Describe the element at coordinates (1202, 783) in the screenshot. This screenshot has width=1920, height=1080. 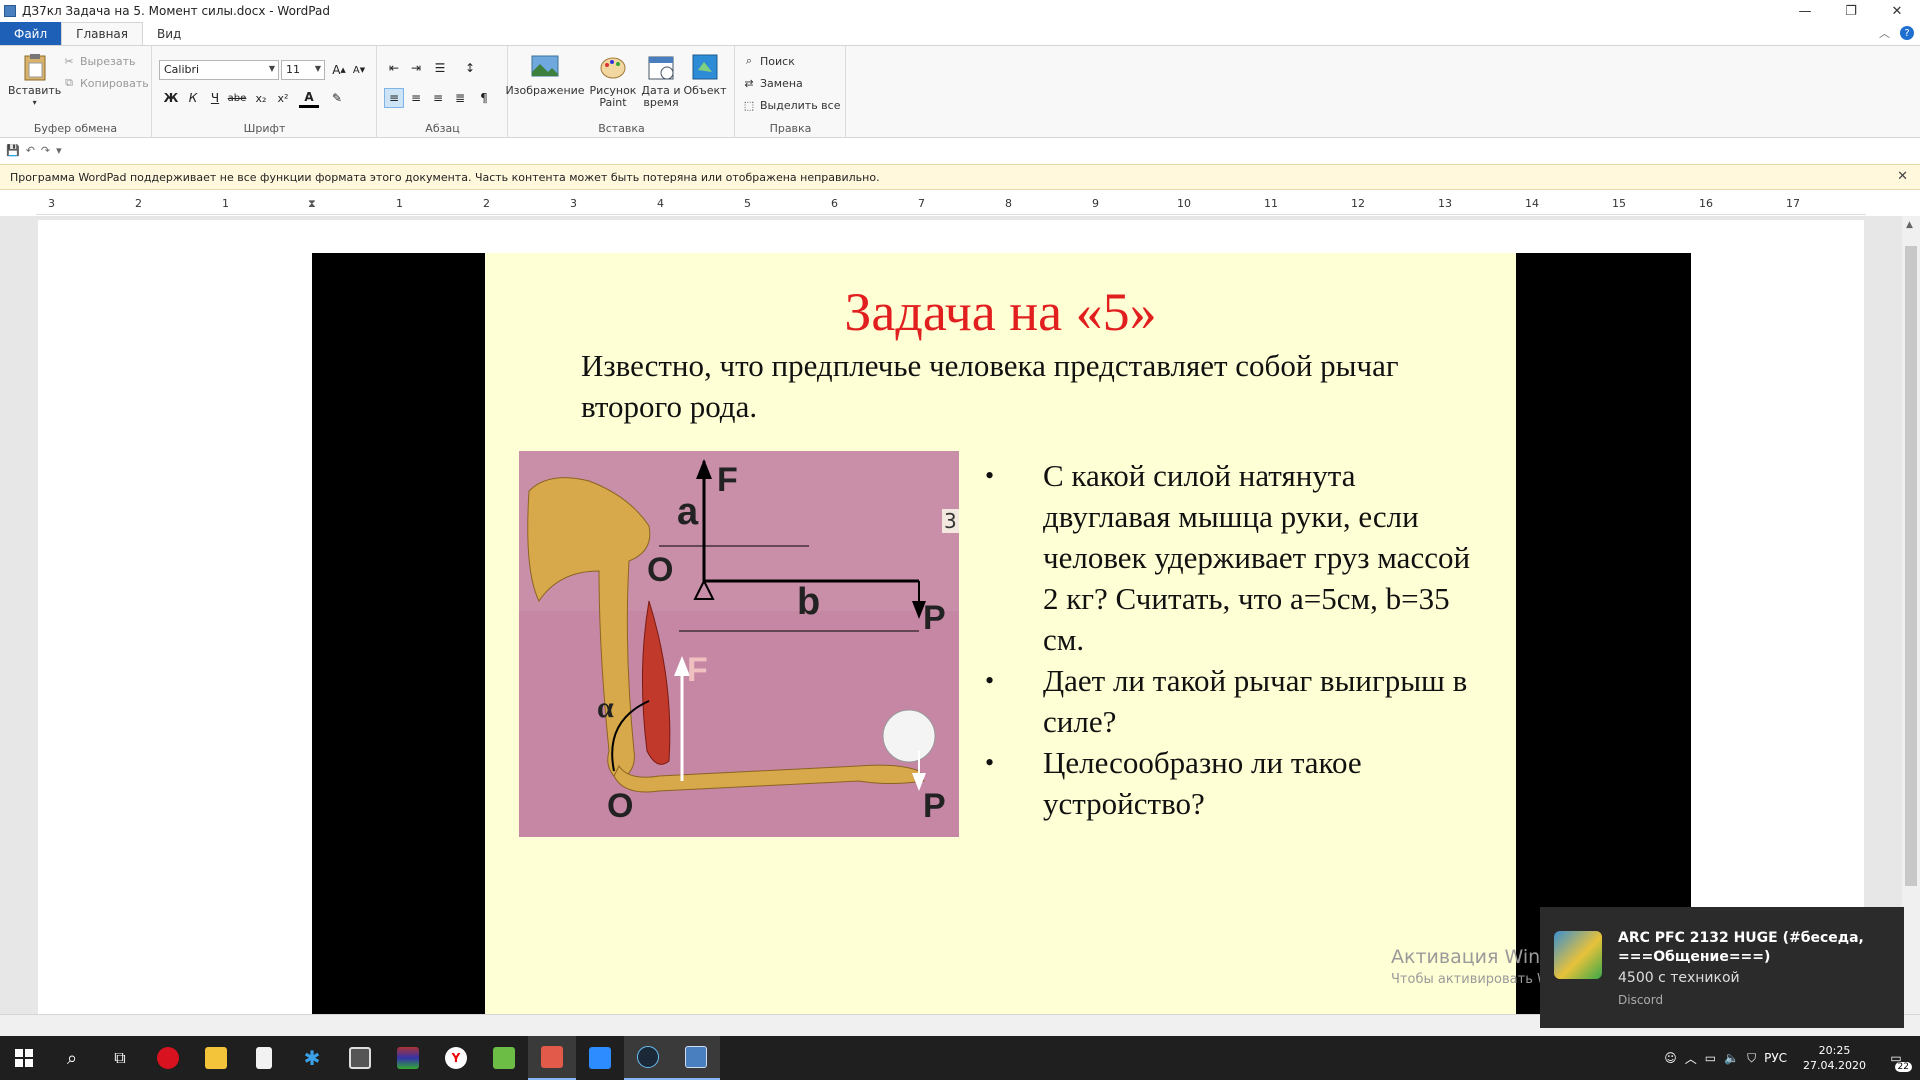
I see `bullet-text: Целесообразно ли такое устройство?` at that location.